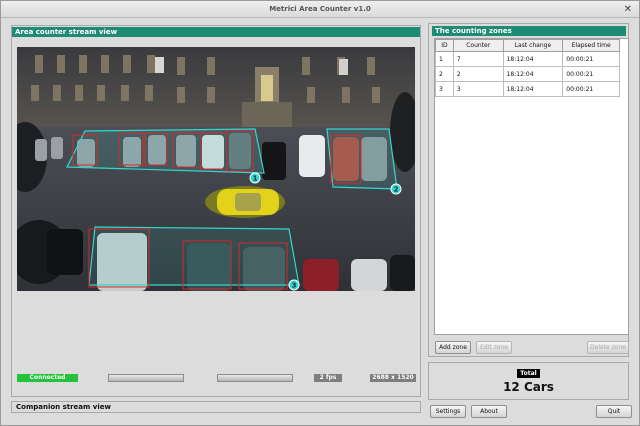 The height and width of the screenshot is (426, 640). I want to click on stream-panel-title: Area counter stream view, so click(216, 32).